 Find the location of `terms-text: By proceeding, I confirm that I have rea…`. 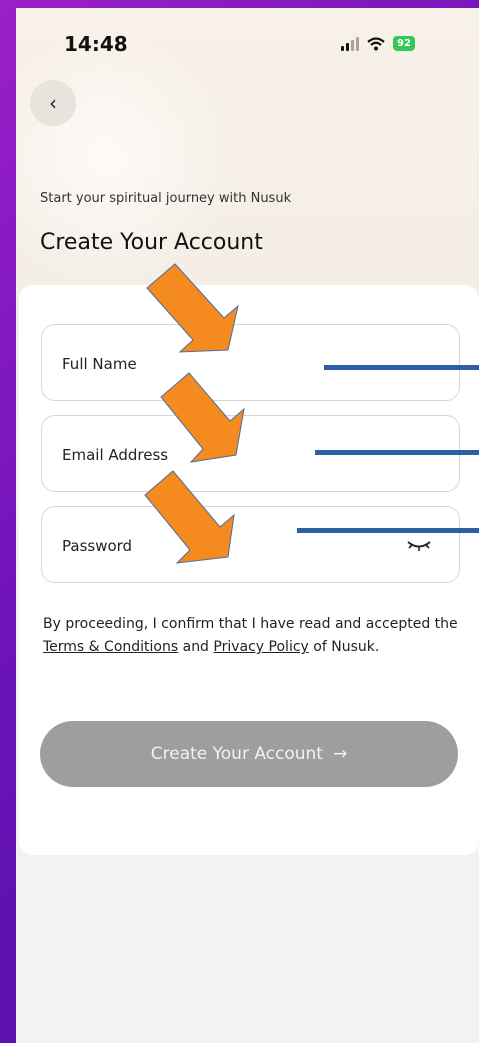

terms-text: By proceeding, I confirm that I have rea… is located at coordinates (253, 636).